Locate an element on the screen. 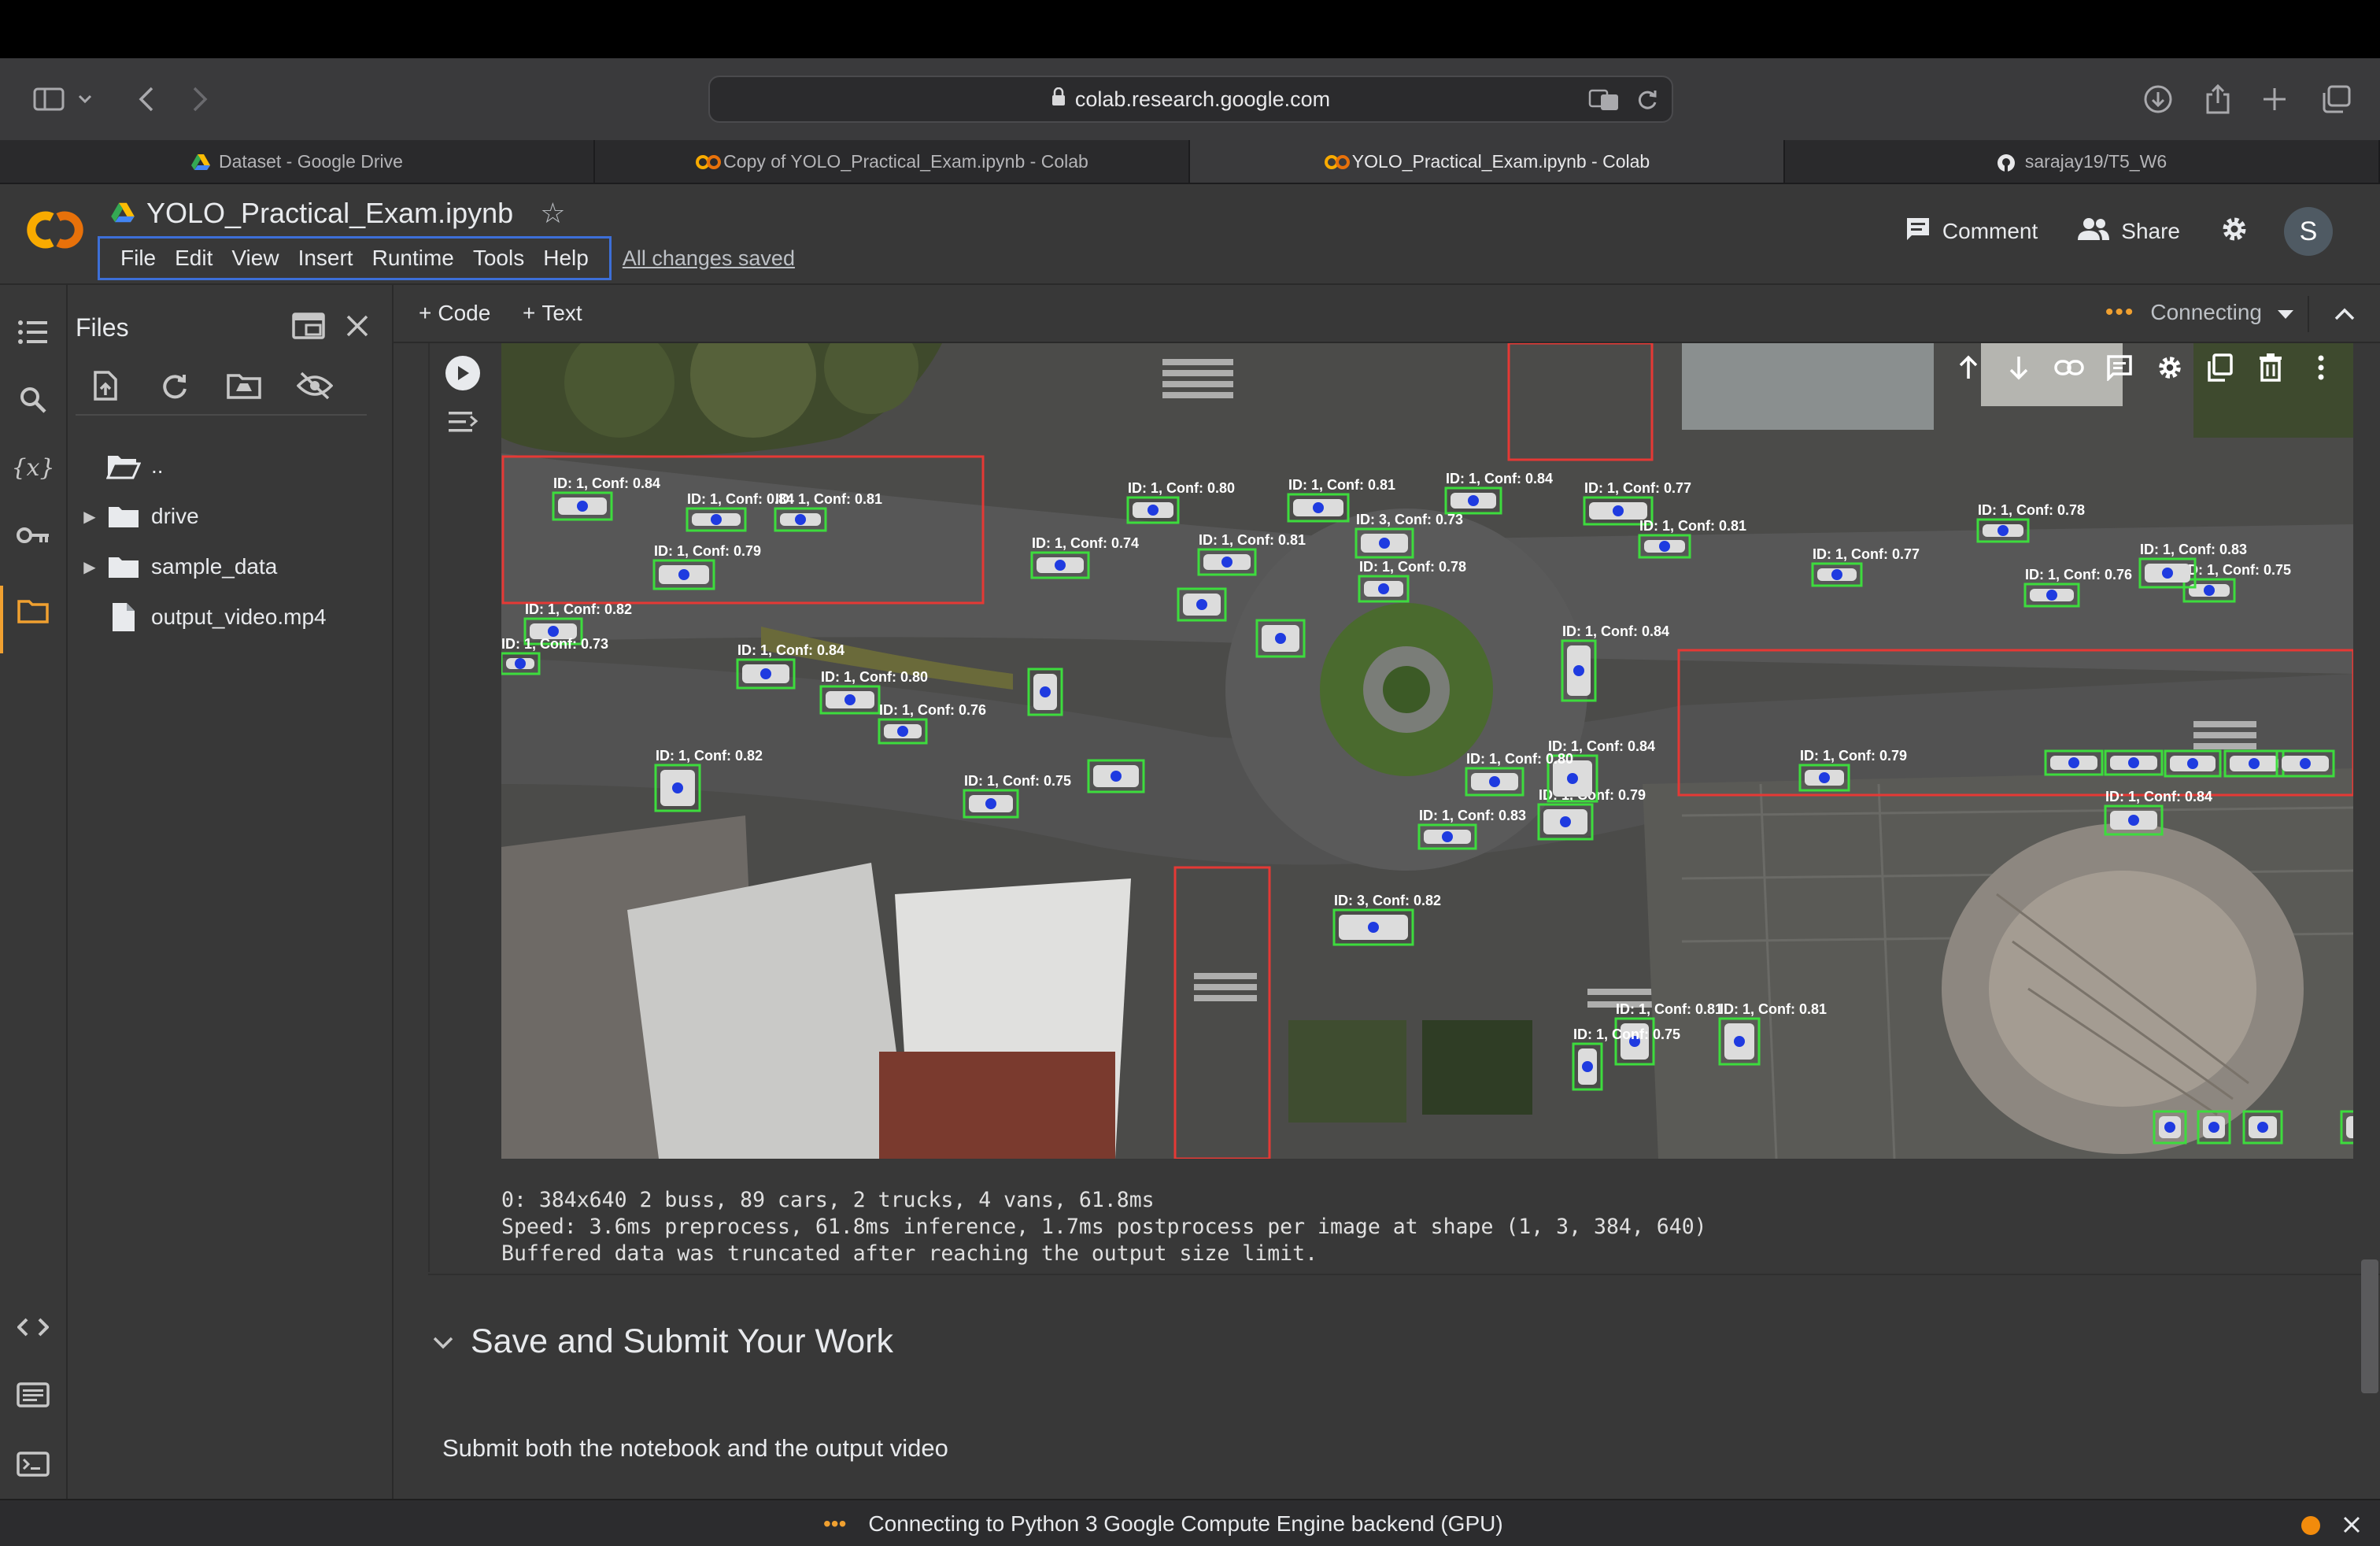 This screenshot has width=2380, height=1546. search-icon is located at coordinates (33, 400).